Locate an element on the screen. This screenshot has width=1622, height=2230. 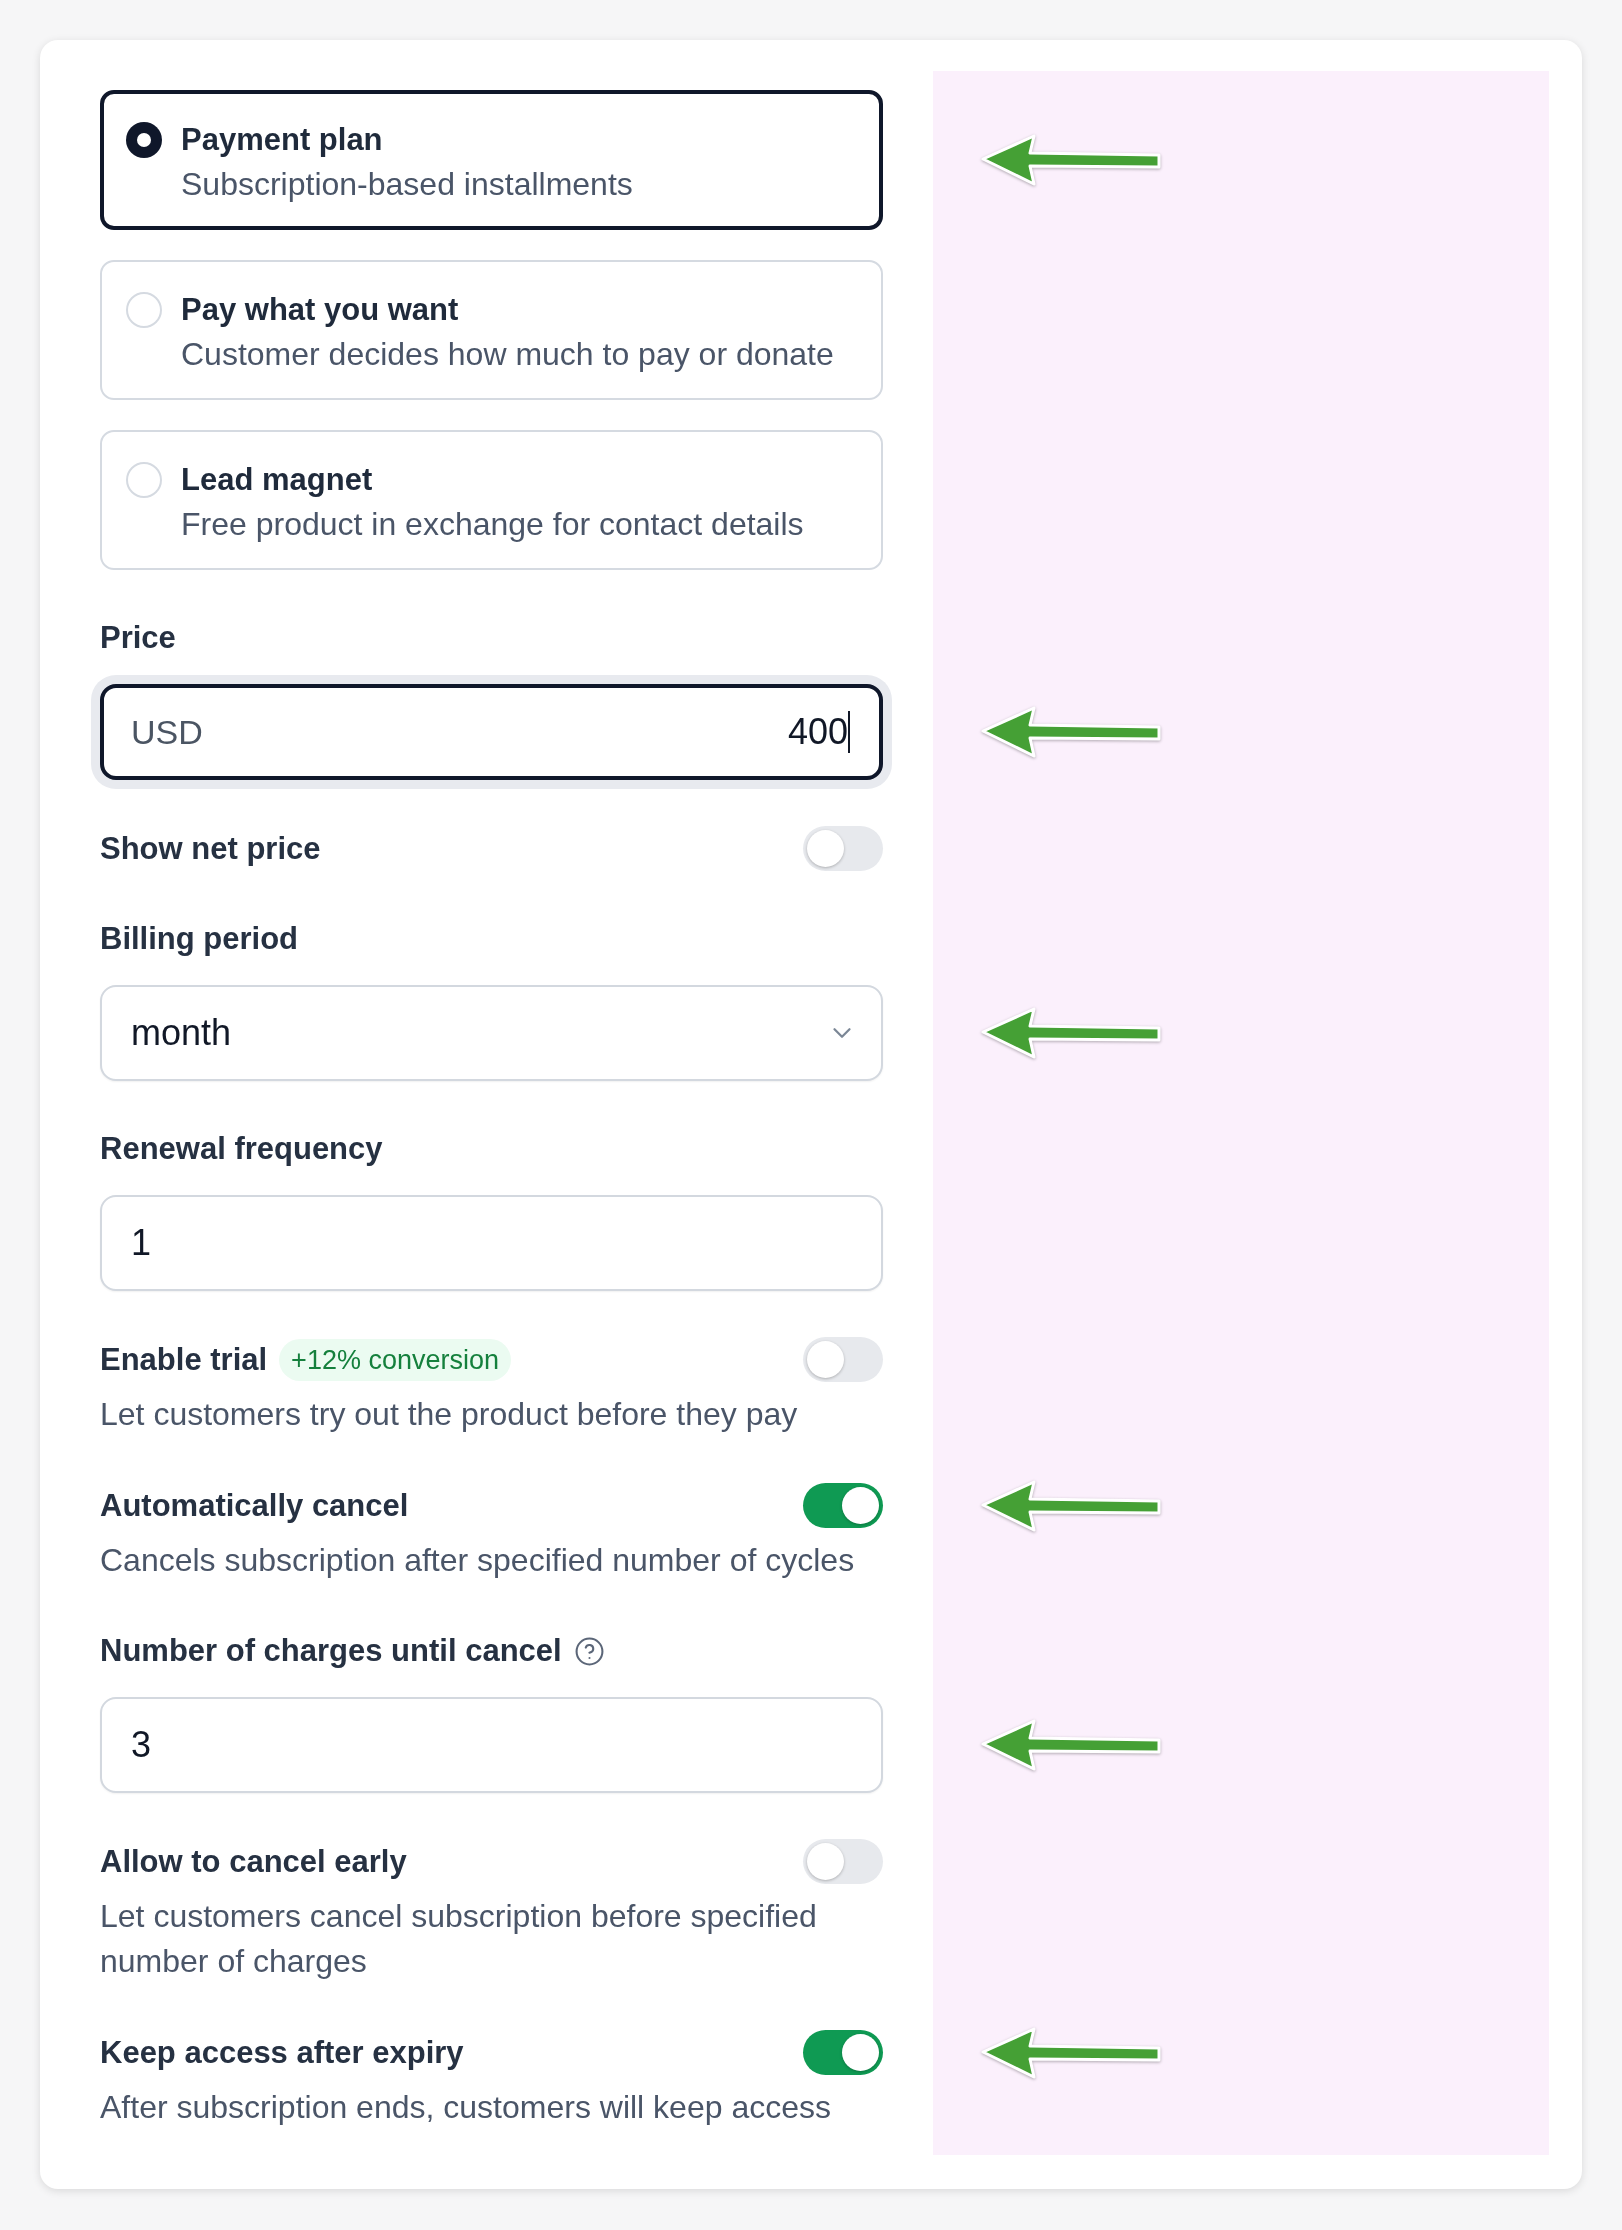
text-cursor-icon is located at coordinates (849, 732).